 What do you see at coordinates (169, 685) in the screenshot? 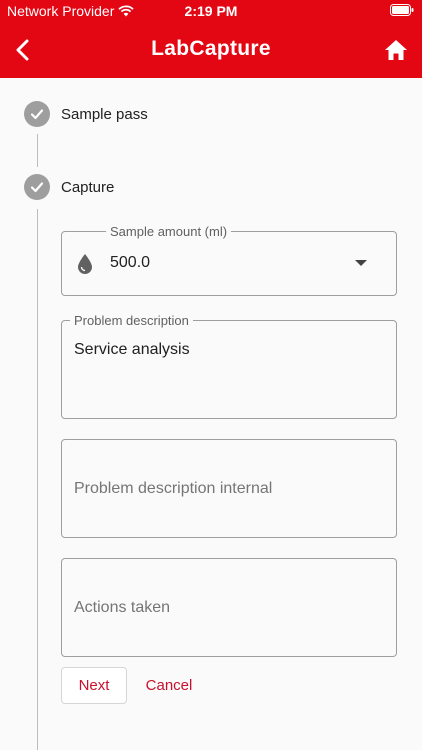
I see `cancel-button: Cancel` at bounding box center [169, 685].